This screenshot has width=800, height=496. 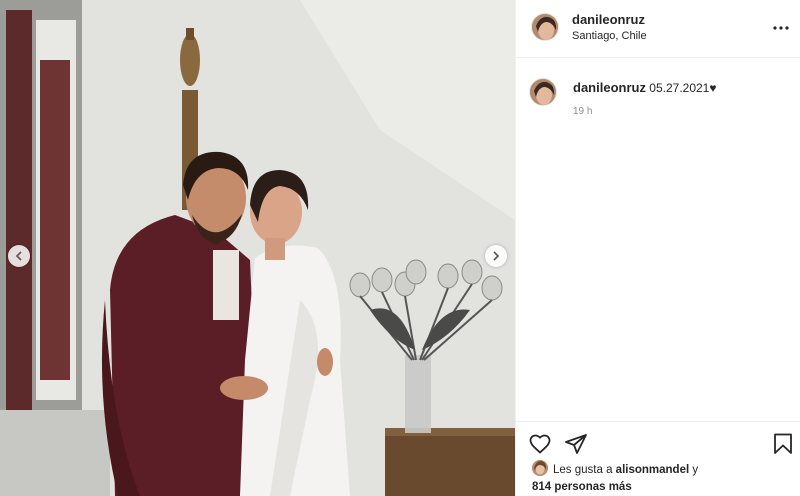 I want to click on previous-photo-button, so click(x=19, y=256).